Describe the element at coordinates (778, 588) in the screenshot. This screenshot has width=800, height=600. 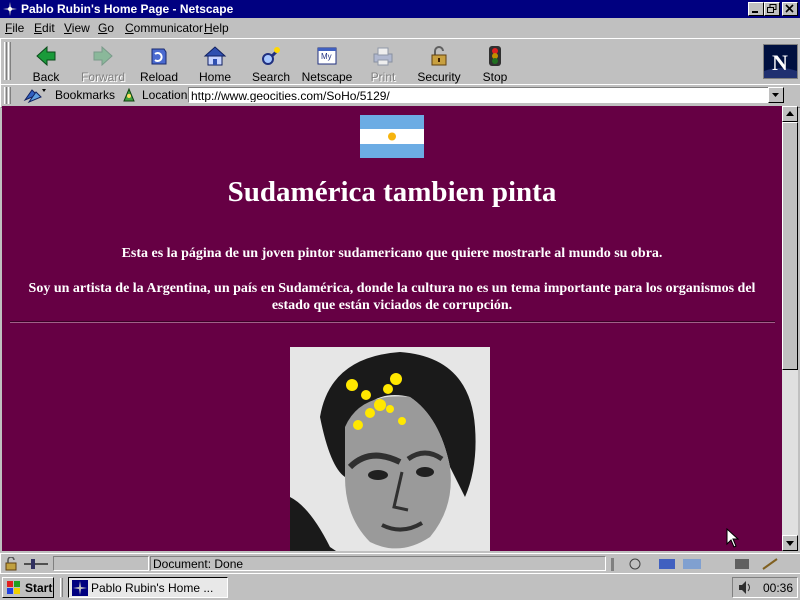
I see `clock: 00:36` at that location.